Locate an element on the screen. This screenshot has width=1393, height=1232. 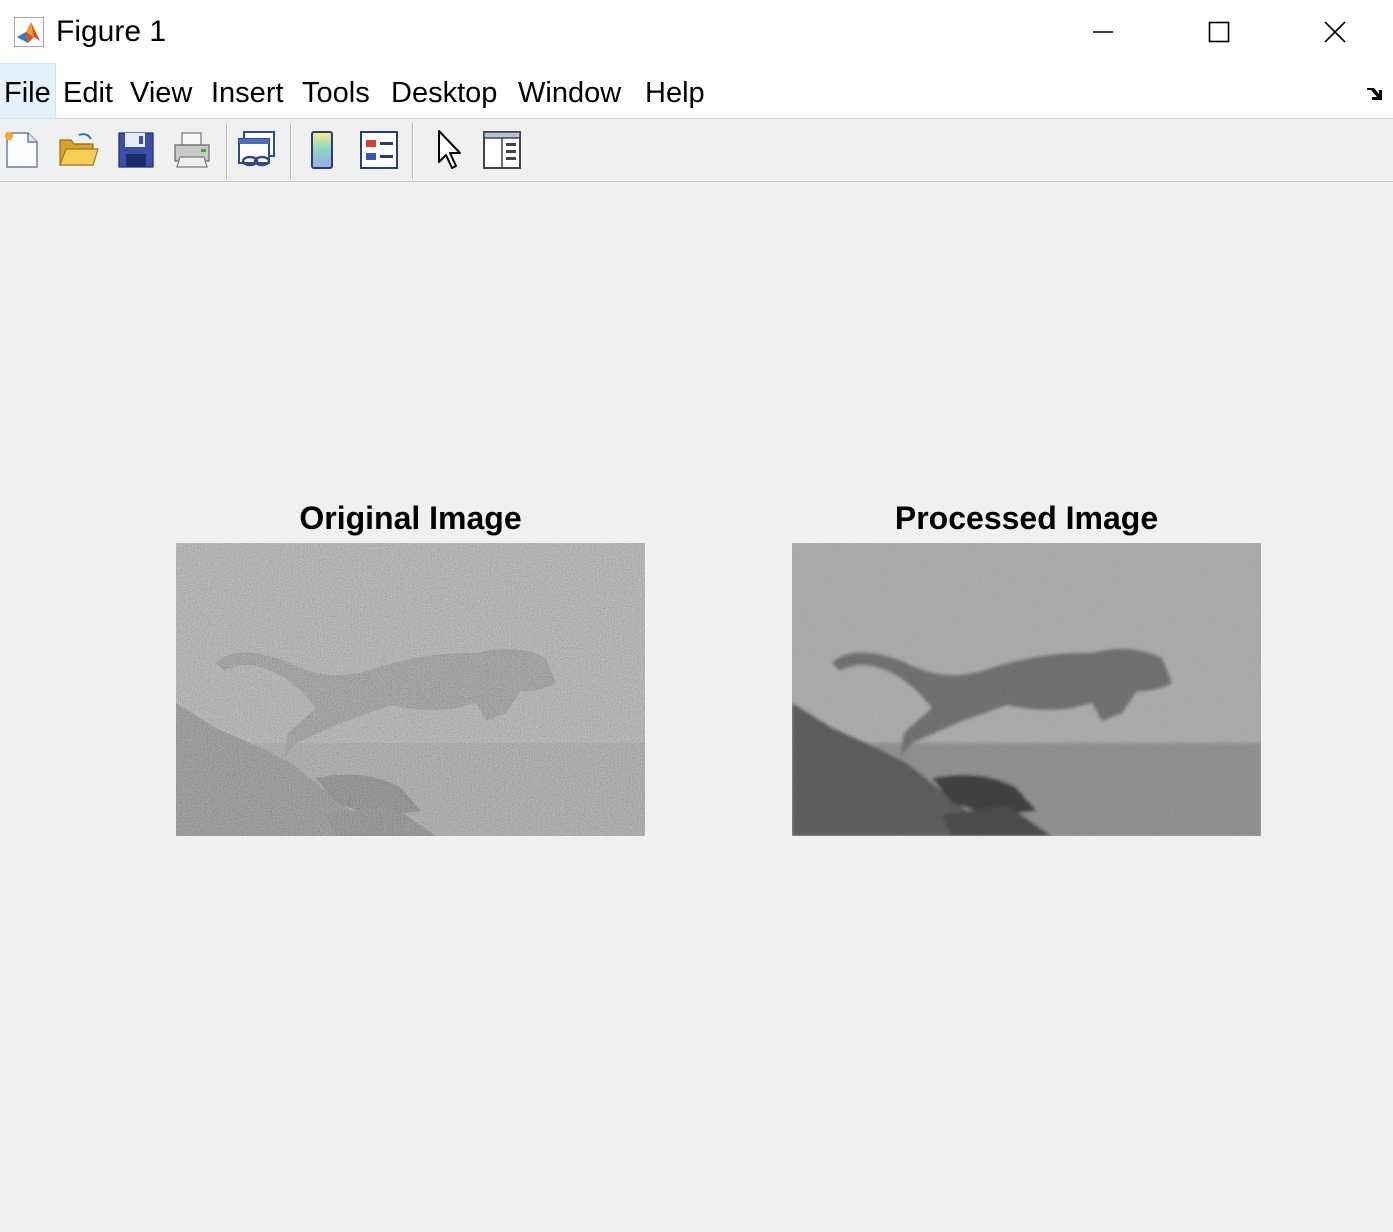
menu-file: File is located at coordinates (28, 91).